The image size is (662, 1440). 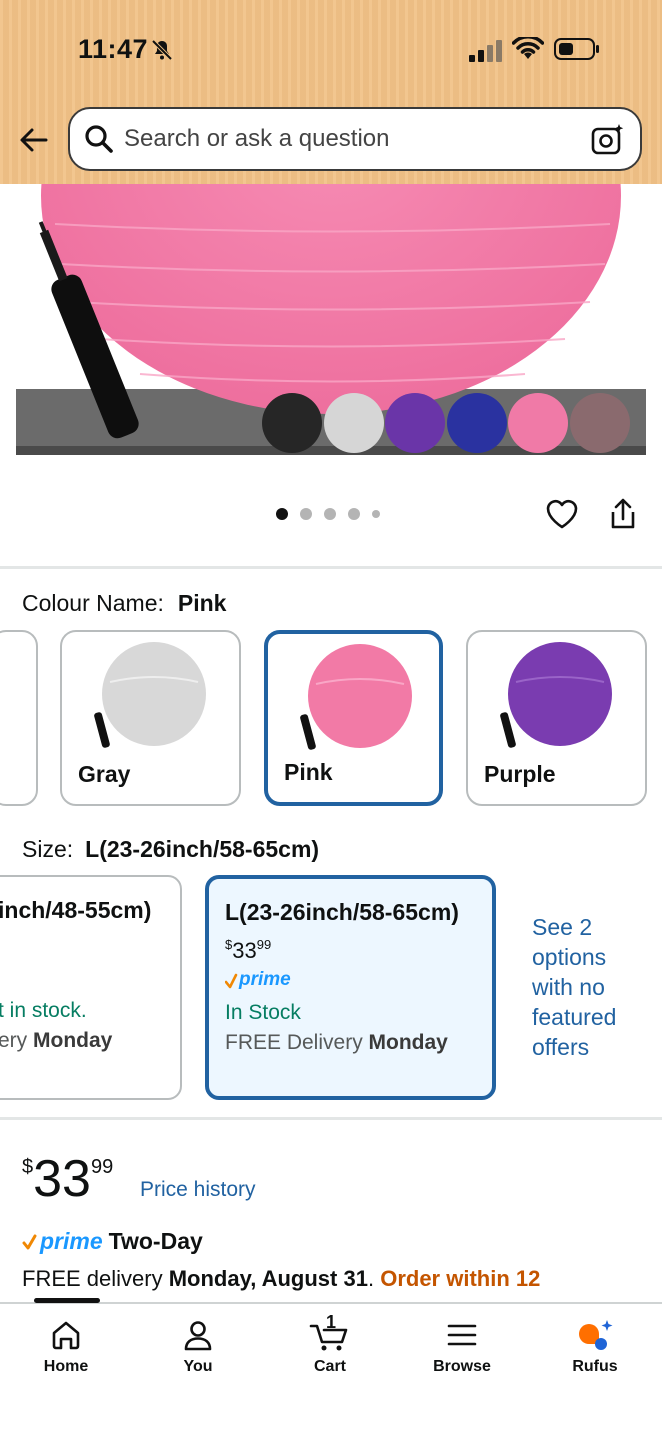 I want to click on size-option-title: inch/48-55cm), so click(x=76, y=910).